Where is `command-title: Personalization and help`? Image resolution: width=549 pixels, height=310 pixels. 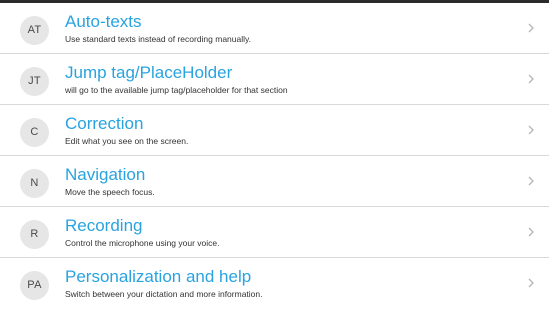
command-title: Personalization and help is located at coordinates (158, 276).